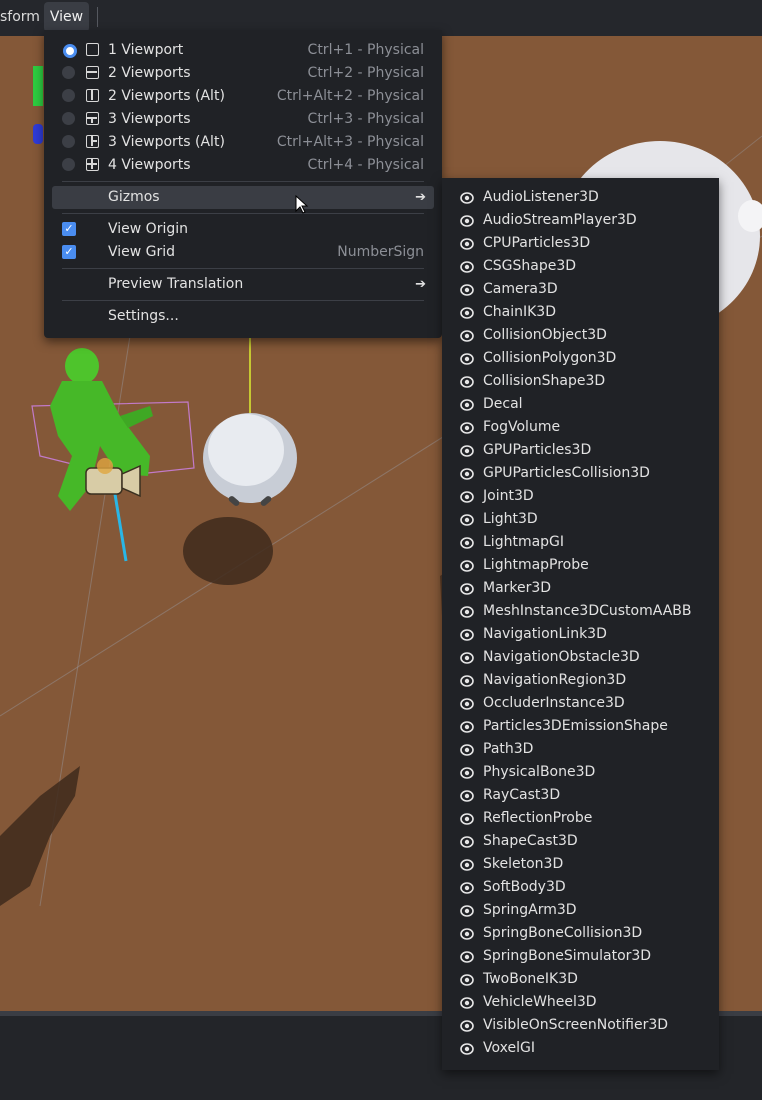 This screenshot has width=762, height=1100. Describe the element at coordinates (420, 197) in the screenshot. I see `submenu-arrow-icon: ➔` at that location.